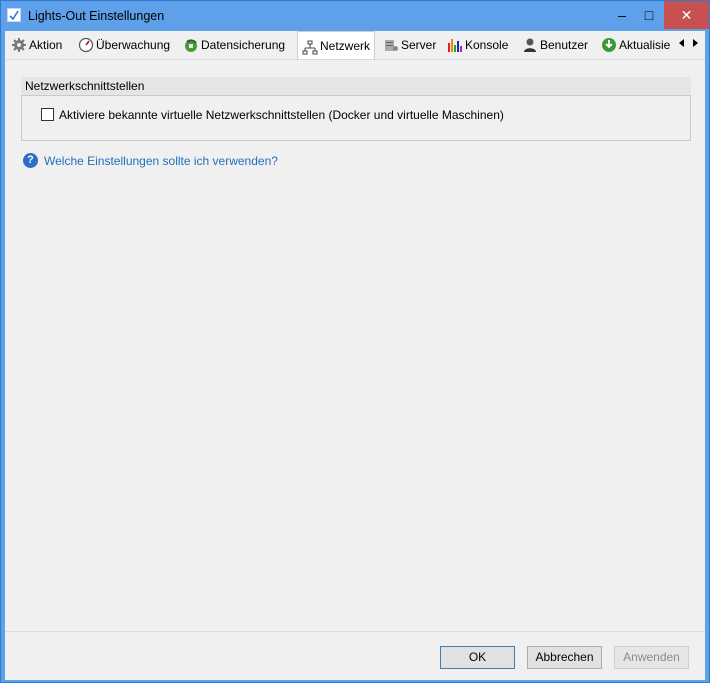 The width and height of the screenshot is (710, 683). What do you see at coordinates (645, 45) in the screenshot?
I see `tab-aktualisierung-label: Aktualisie` at bounding box center [645, 45].